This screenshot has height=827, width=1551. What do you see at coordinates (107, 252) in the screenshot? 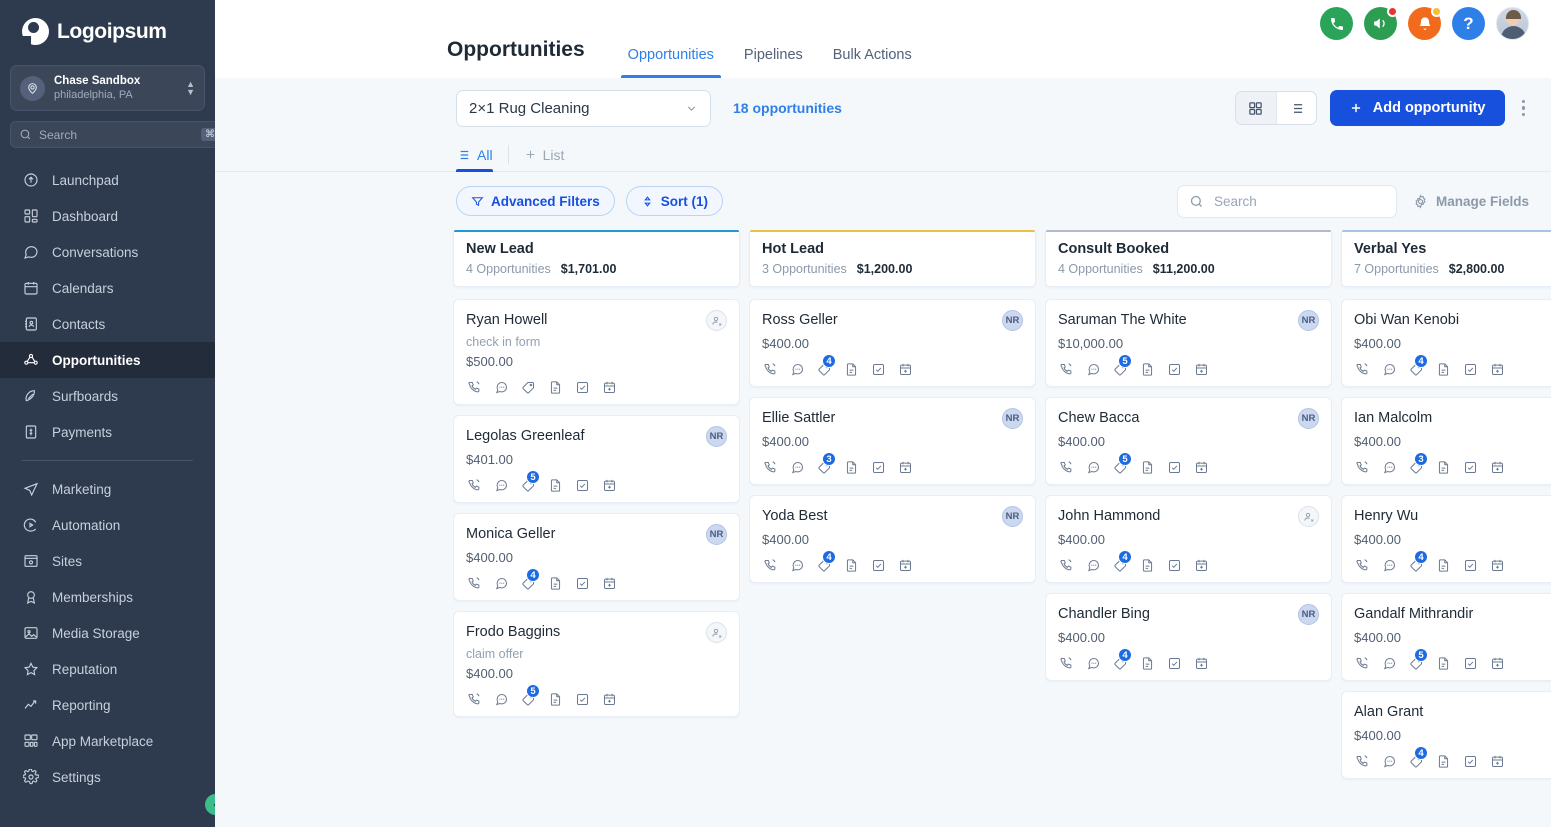
I see `sidebar-item-conversations: Conversations` at bounding box center [107, 252].